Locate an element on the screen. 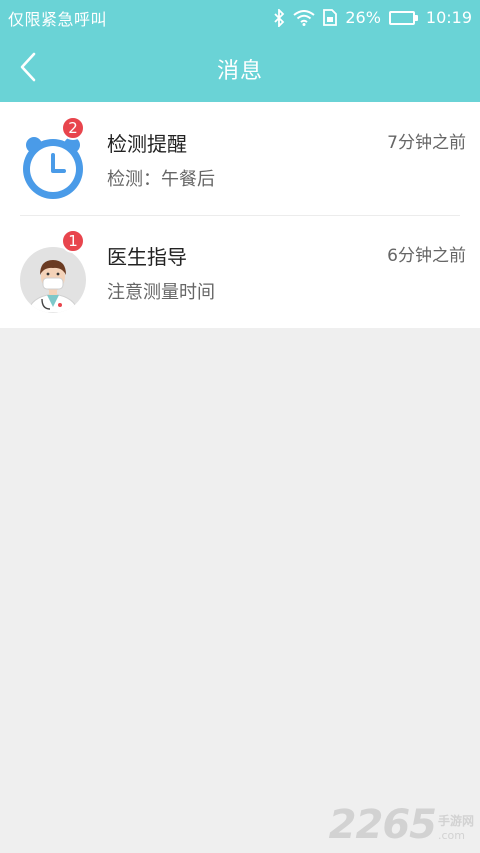 The width and height of the screenshot is (480, 853). message-item-detection: 2 检测提醒 检测：午餐后 7分钟之前 is located at coordinates (240, 158).